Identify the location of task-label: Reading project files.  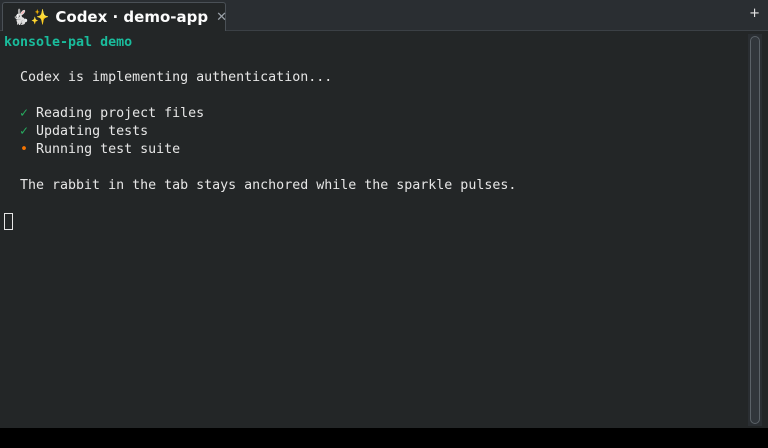
(116, 113).